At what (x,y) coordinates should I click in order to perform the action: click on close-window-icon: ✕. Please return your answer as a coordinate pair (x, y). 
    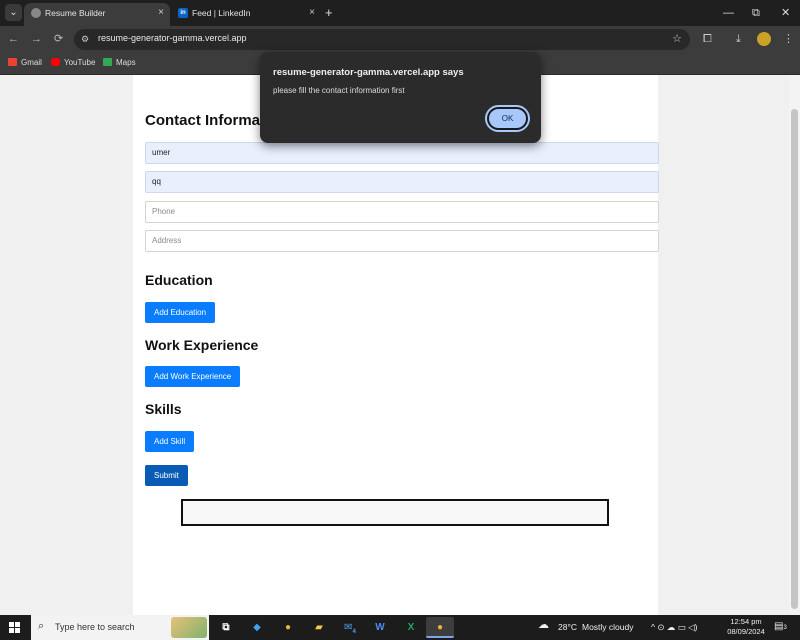
    Looking at the image, I should click on (785, 13).